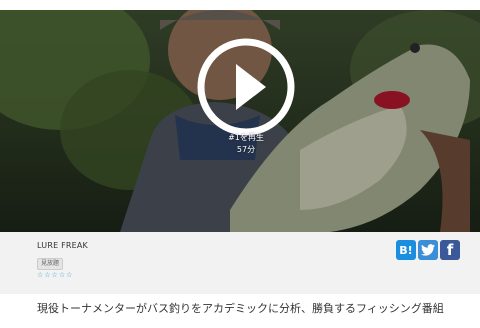 Image resolution: width=480 pixels, height=328 pixels. I want to click on play-button, so click(246, 87).